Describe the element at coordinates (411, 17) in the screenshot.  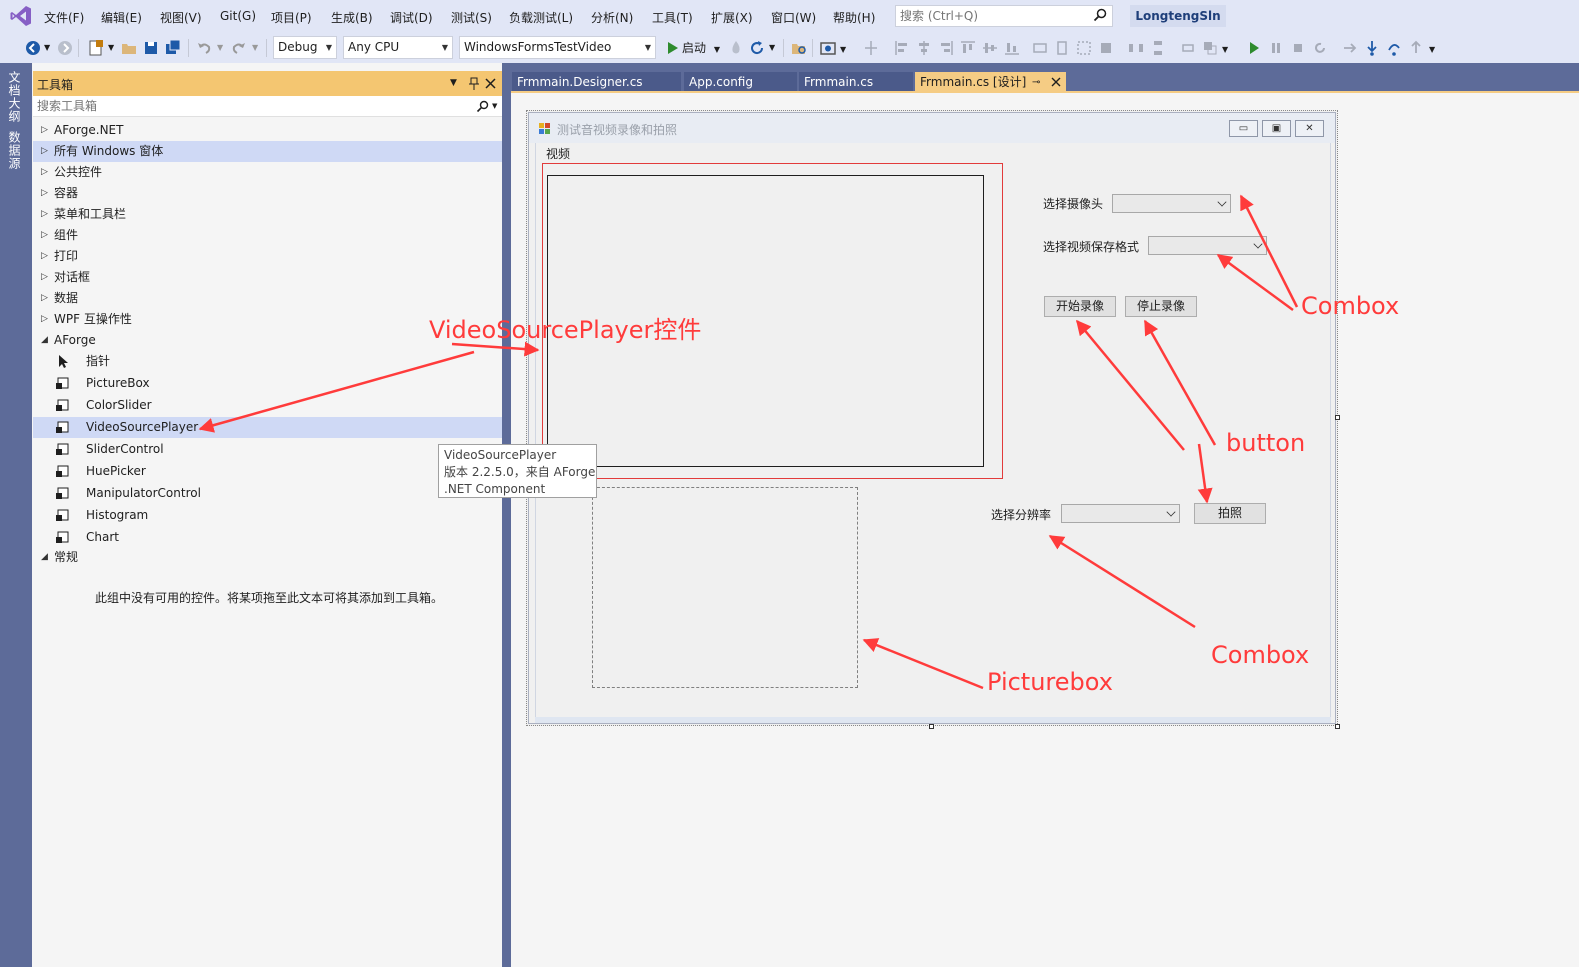
I see `menu-debug: 调试(D)` at that location.